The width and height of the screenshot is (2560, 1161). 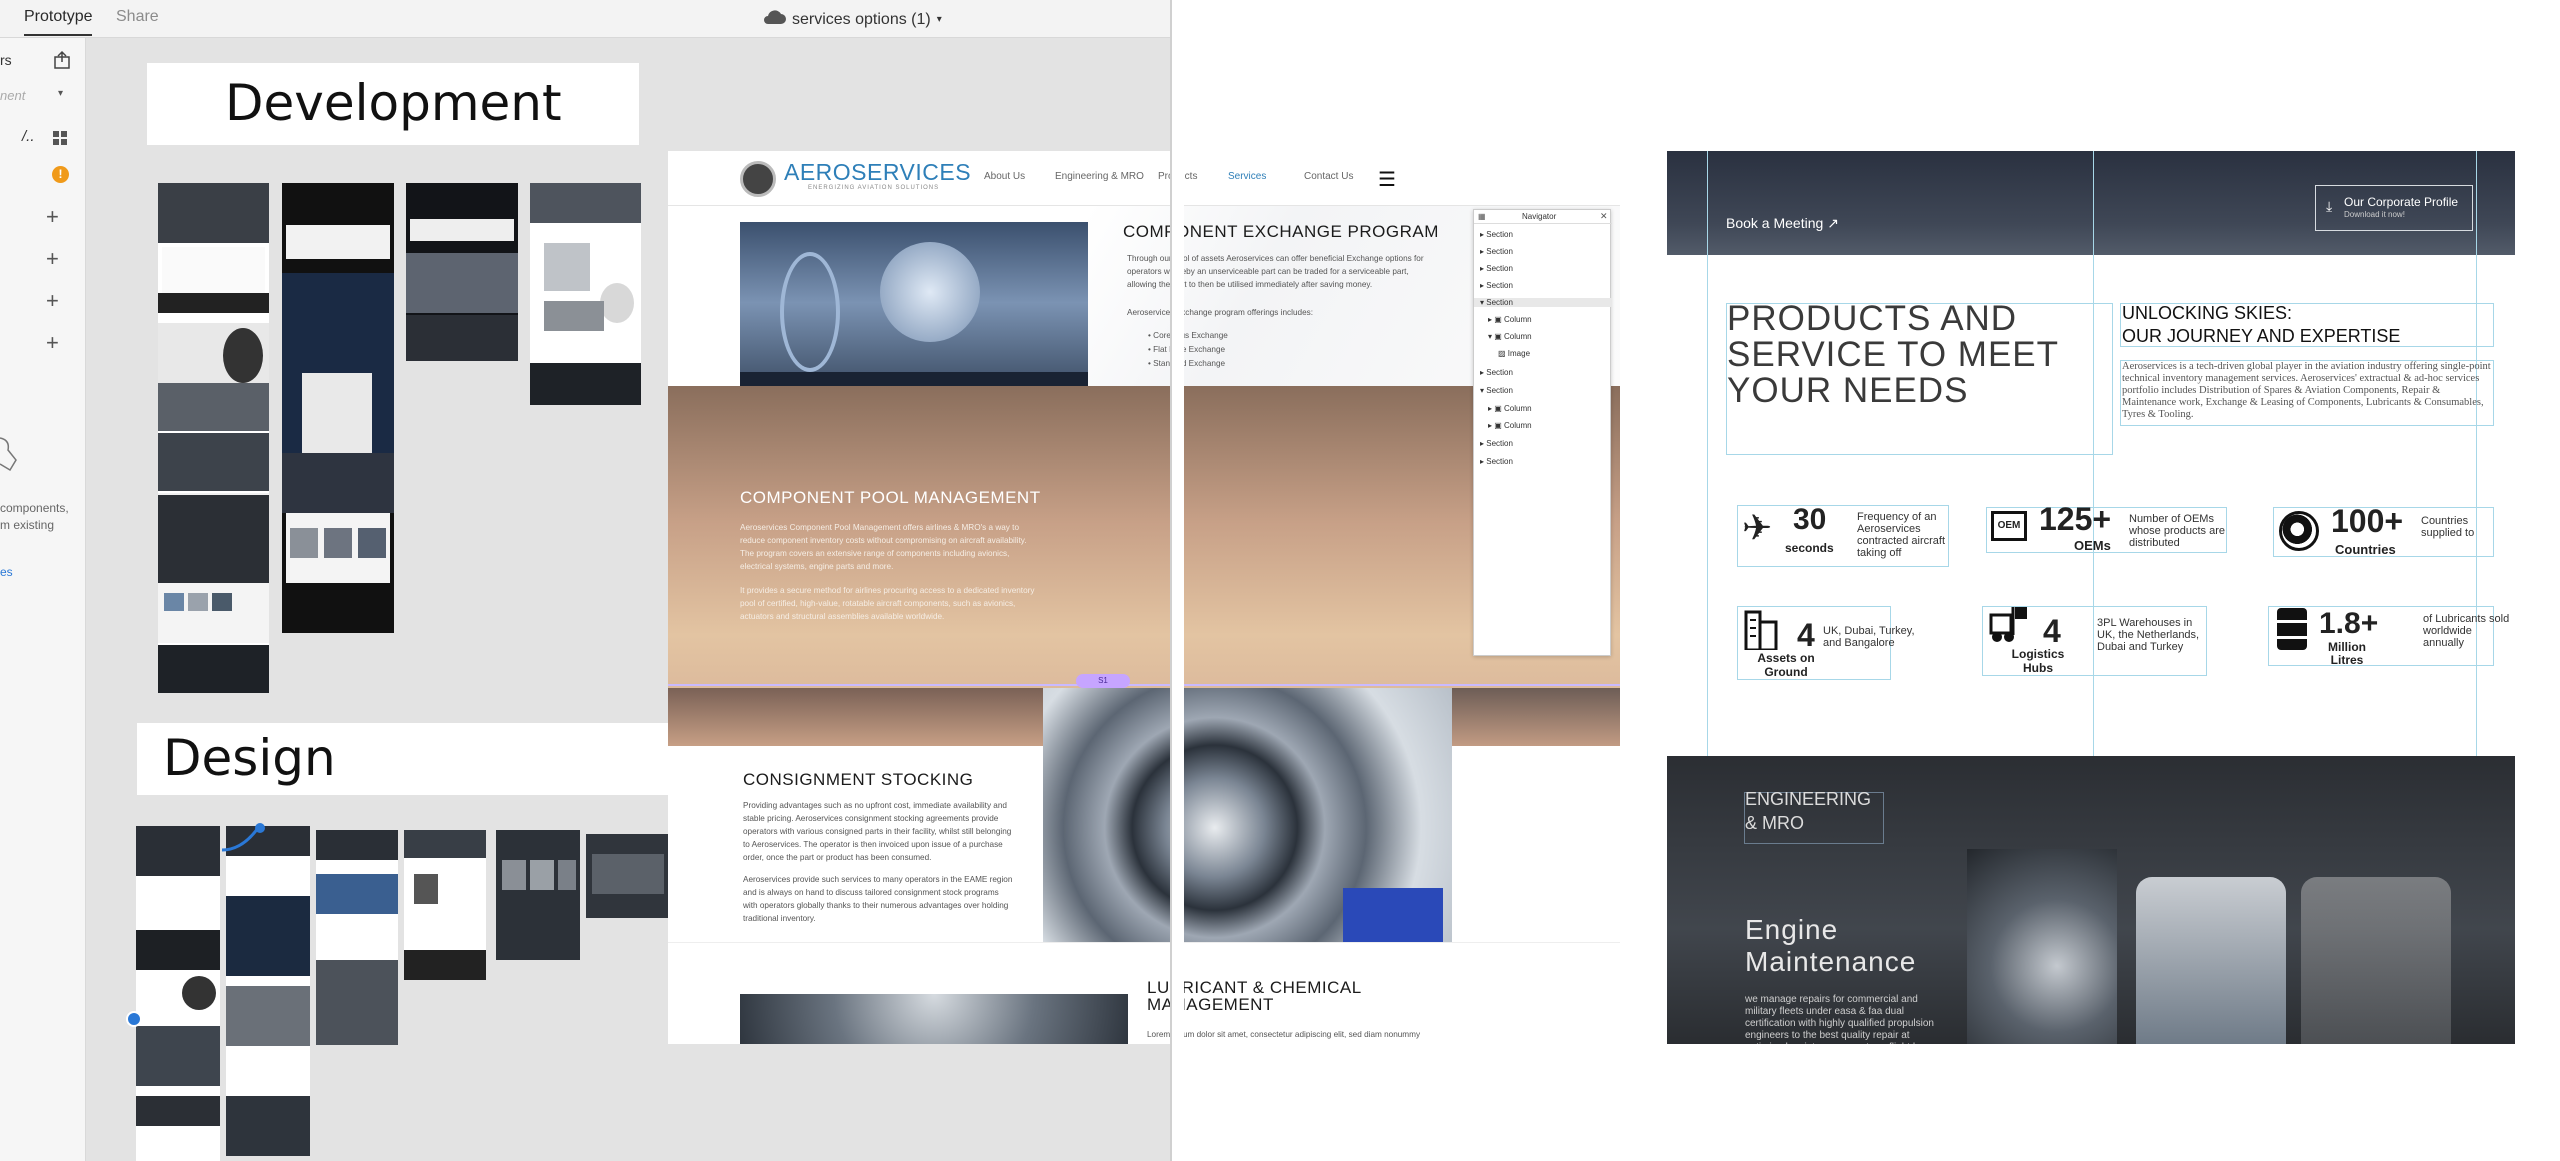 What do you see at coordinates (34, 508) in the screenshot?
I see `hint-line: components,` at bounding box center [34, 508].